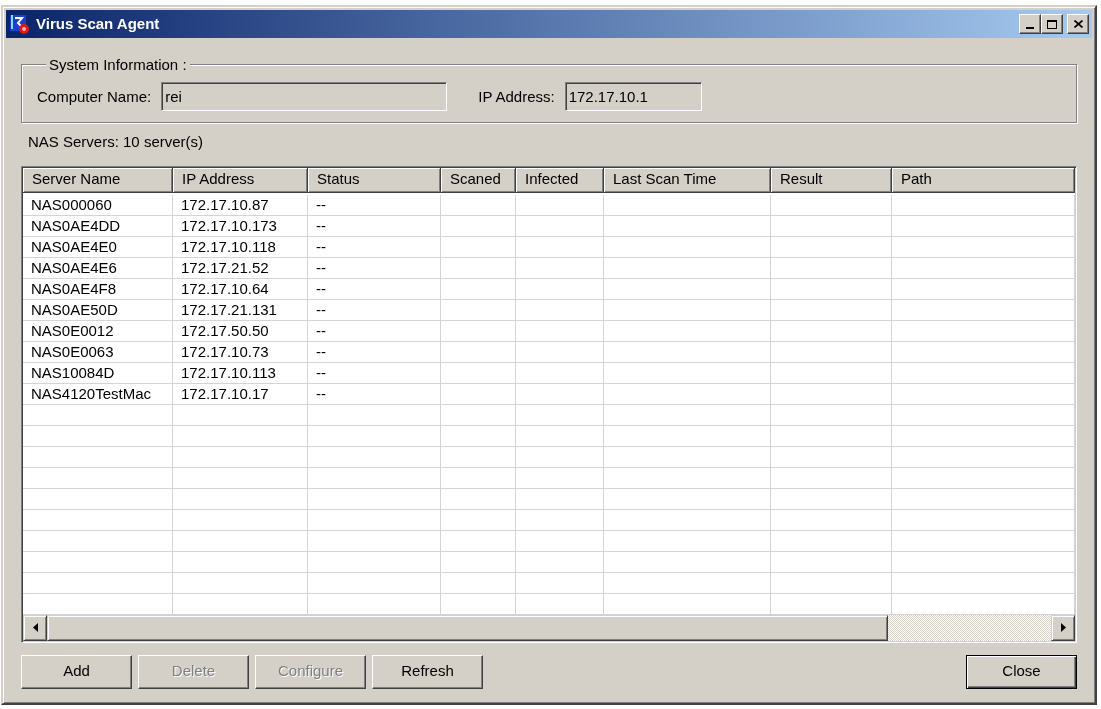 The height and width of the screenshot is (709, 1101). I want to click on table-cell: NAS0AE4F8, so click(98, 289).